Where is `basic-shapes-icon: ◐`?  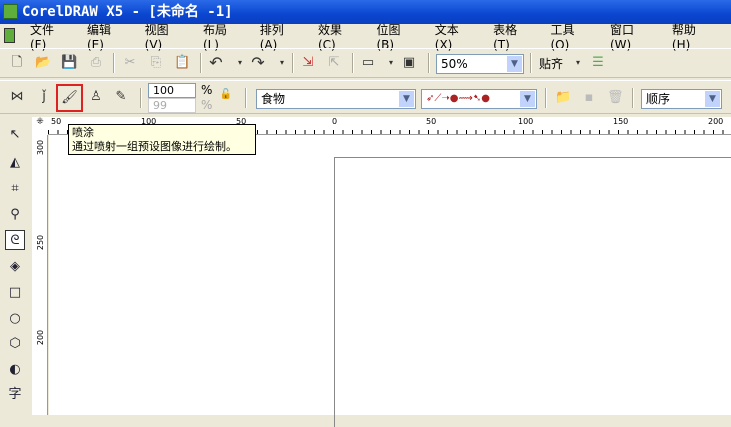 basic-shapes-icon: ◐ is located at coordinates (15, 370).